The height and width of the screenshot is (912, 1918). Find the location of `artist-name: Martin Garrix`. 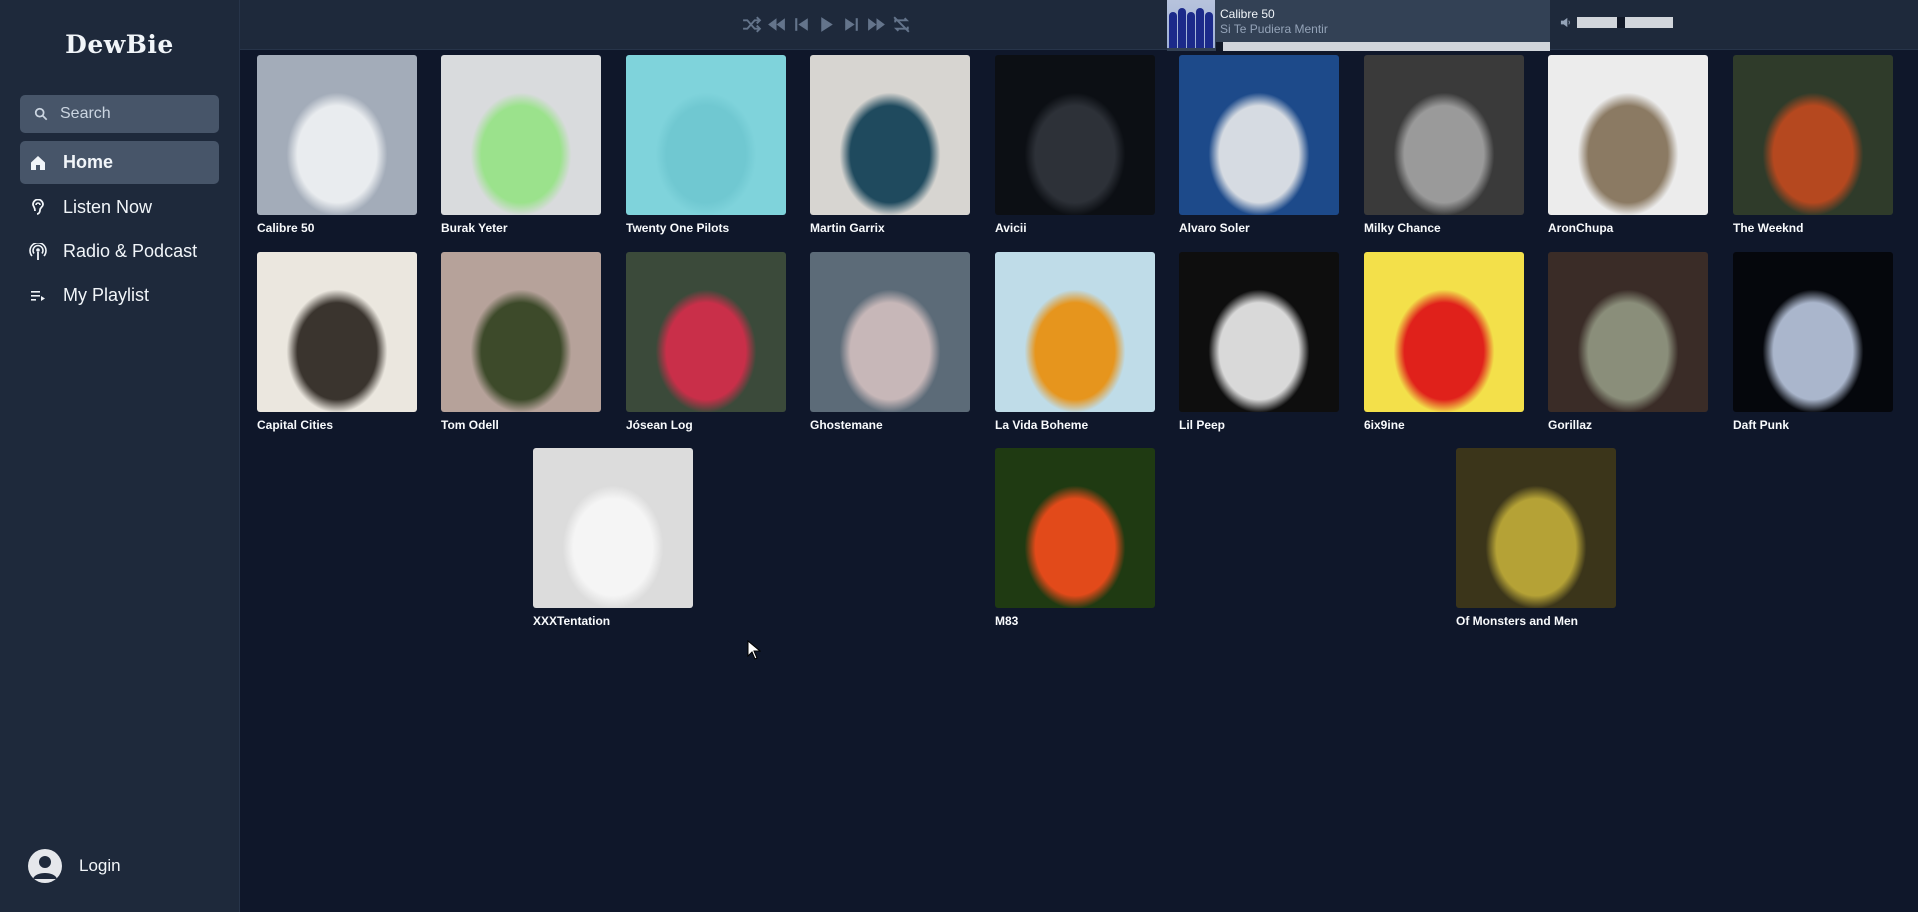

artist-name: Martin Garrix is located at coordinates (890, 228).